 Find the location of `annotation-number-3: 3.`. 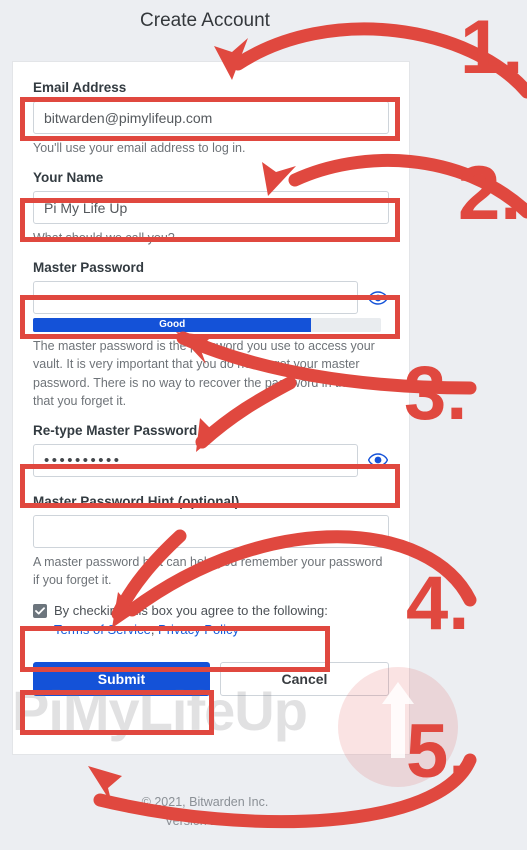

annotation-number-3: 3. is located at coordinates (436, 393).